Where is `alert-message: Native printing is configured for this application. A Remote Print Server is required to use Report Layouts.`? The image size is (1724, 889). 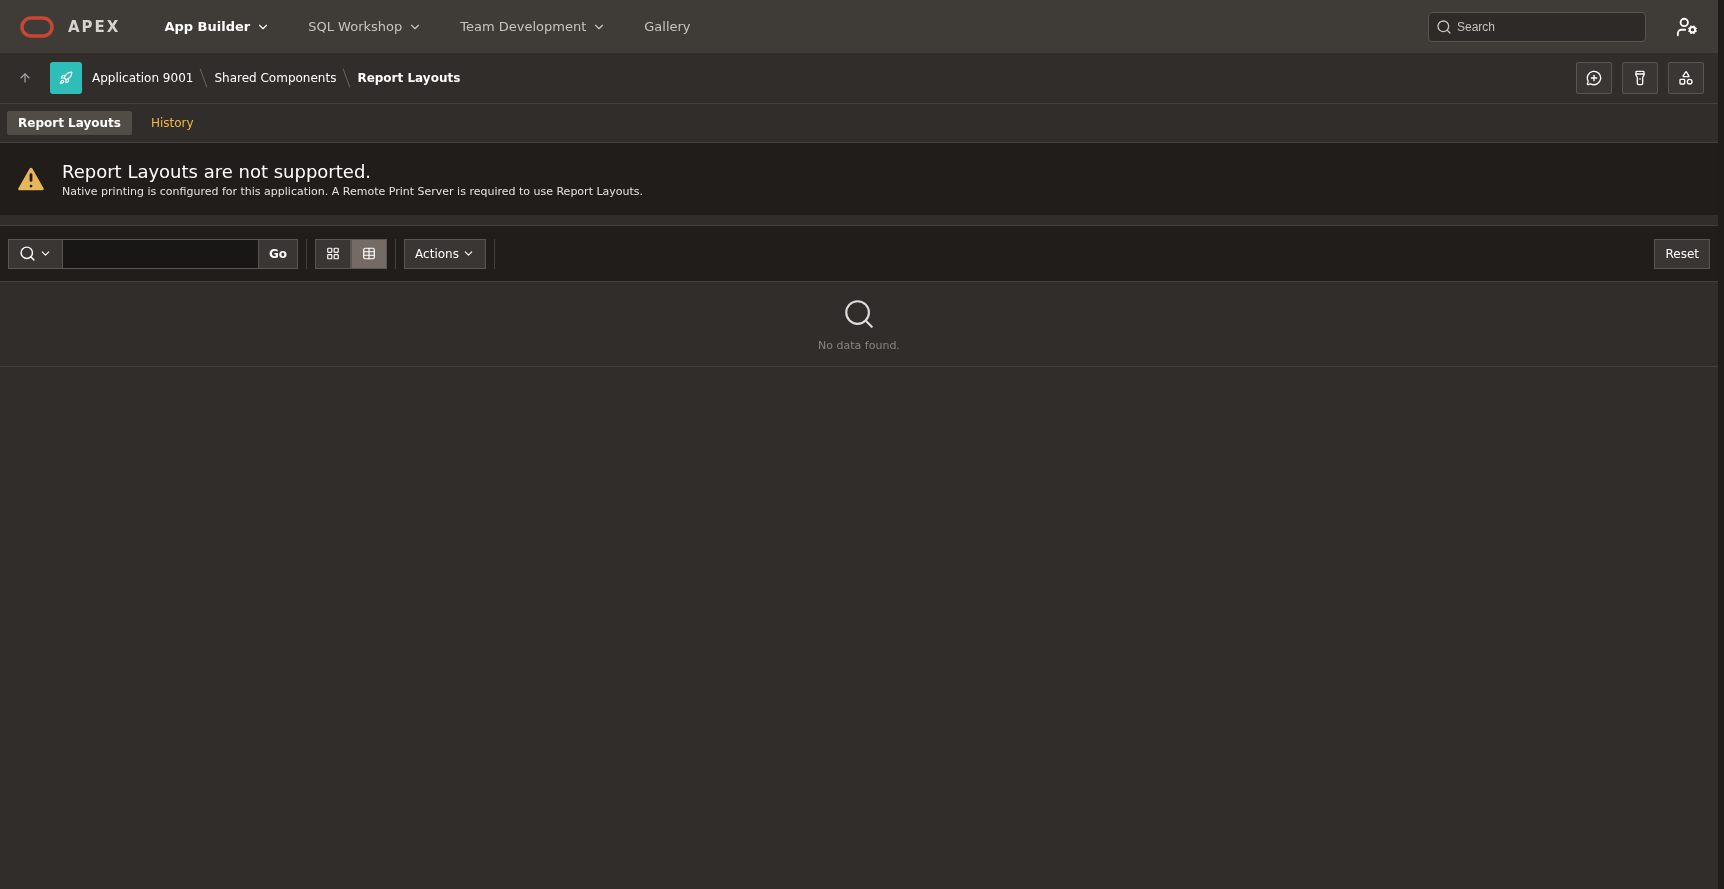
alert-message: Native printing is configured for this application. A Remote Print Server is required to use Report Layouts. is located at coordinates (353, 191).